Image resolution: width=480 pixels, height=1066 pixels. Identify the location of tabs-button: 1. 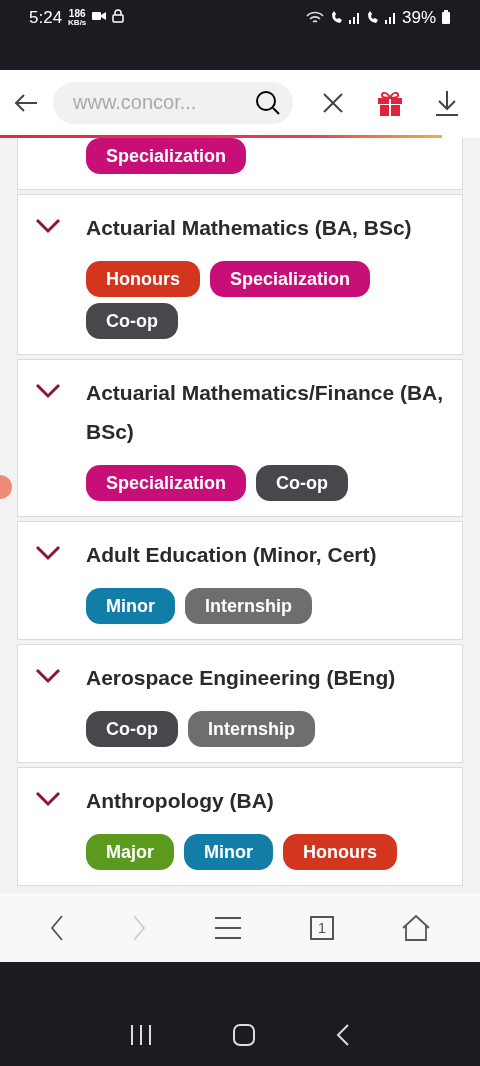
(322, 927).